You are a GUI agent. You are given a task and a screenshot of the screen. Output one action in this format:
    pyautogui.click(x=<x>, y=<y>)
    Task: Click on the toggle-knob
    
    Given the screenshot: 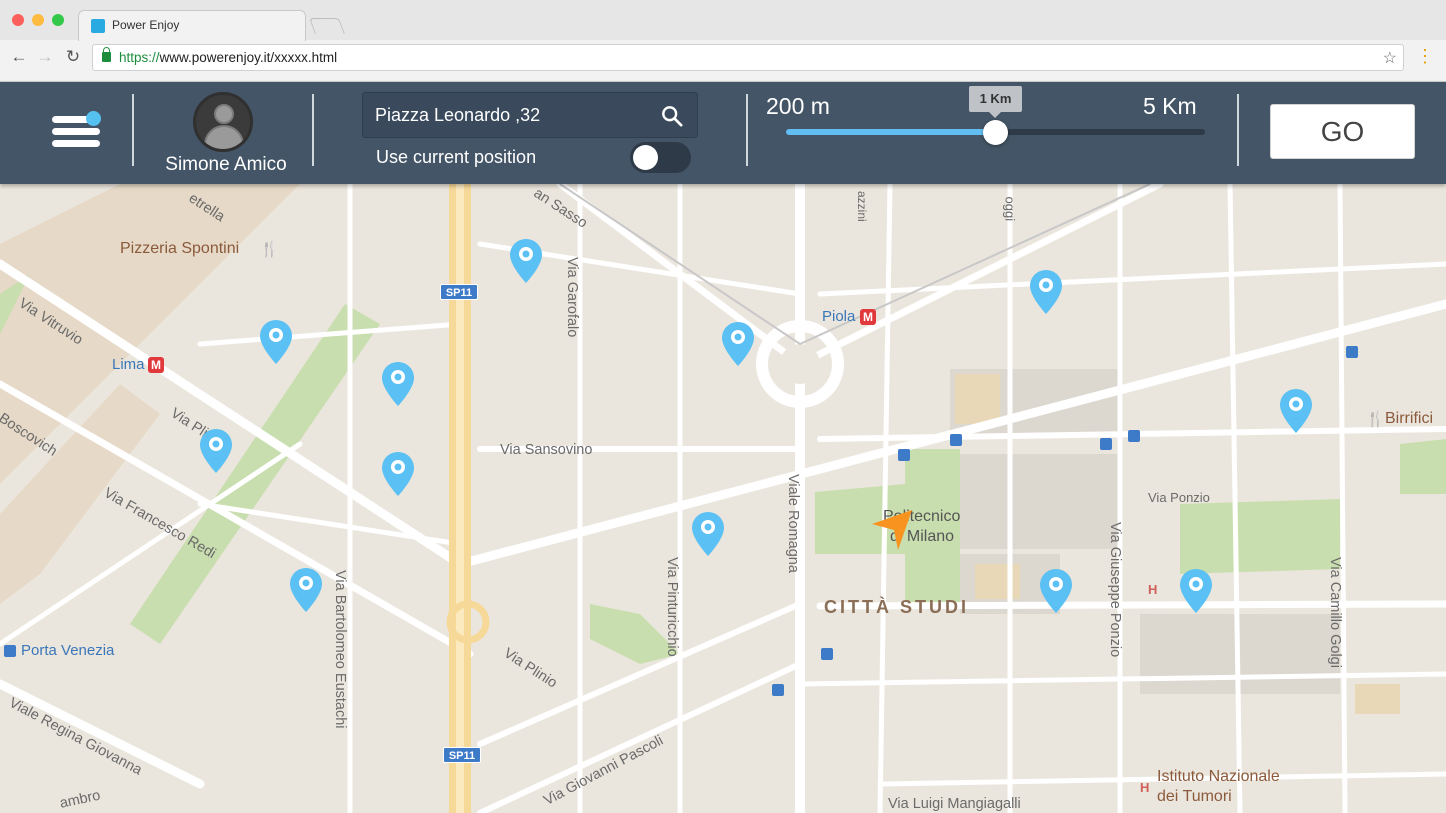 What is the action you would take?
    pyautogui.click(x=645, y=157)
    